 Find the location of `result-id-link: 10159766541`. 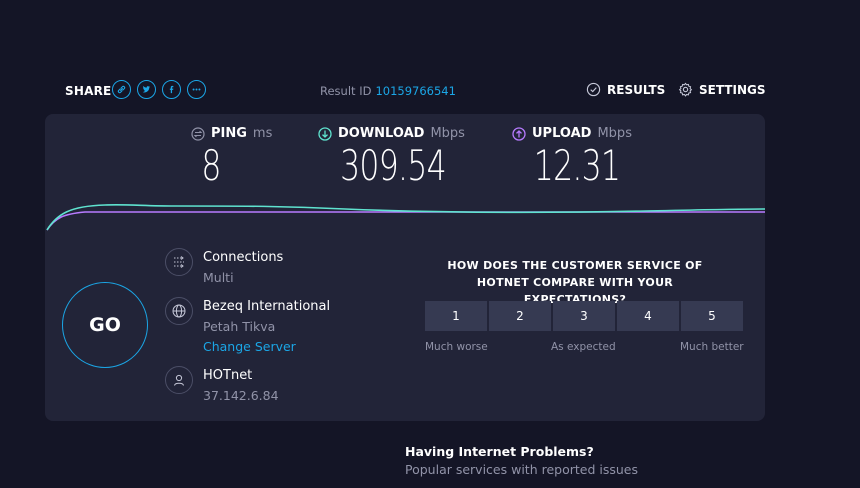

result-id-link: 10159766541 is located at coordinates (415, 91).